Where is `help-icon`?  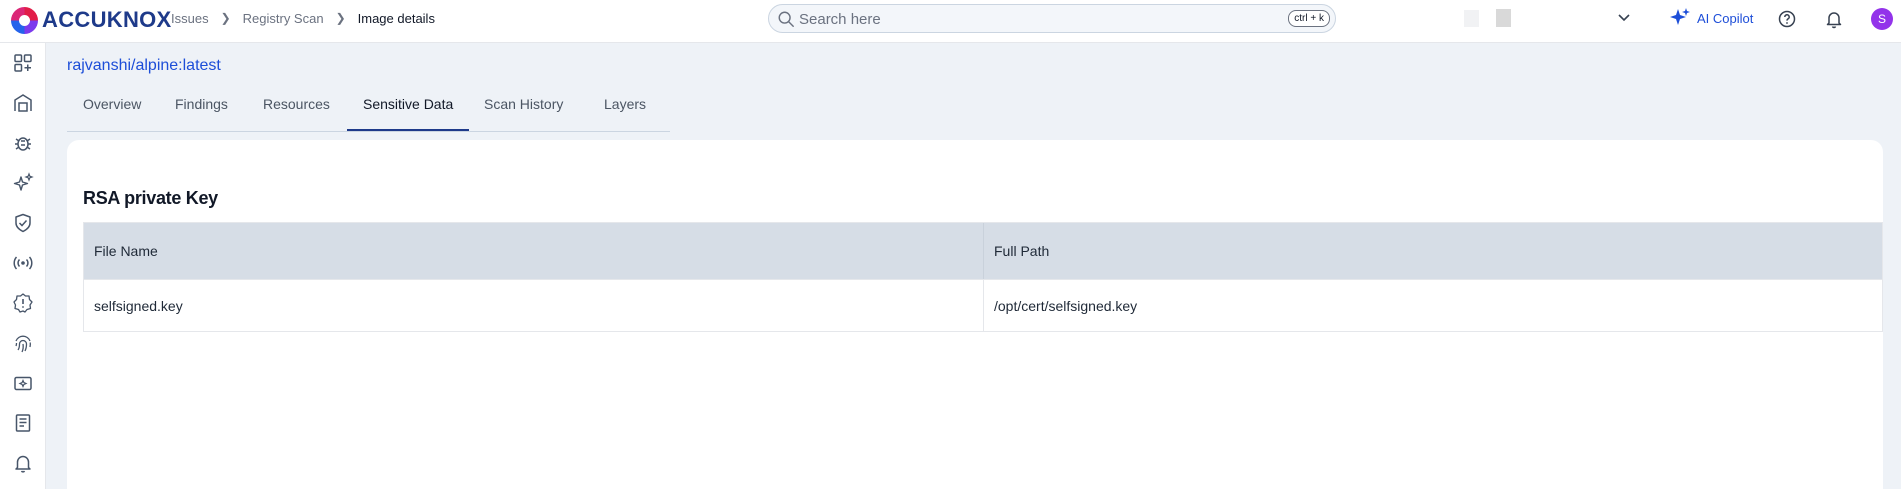 help-icon is located at coordinates (1787, 19).